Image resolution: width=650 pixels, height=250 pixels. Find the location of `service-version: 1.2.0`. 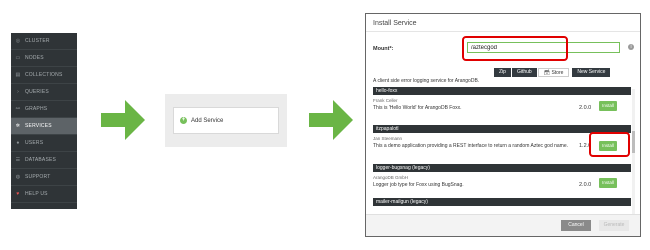

service-version: 1.2.0 is located at coordinates (585, 146).